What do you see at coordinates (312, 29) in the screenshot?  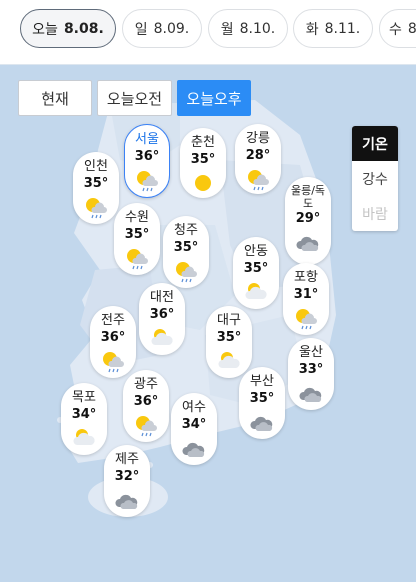 I see `date-tab-day: 화` at bounding box center [312, 29].